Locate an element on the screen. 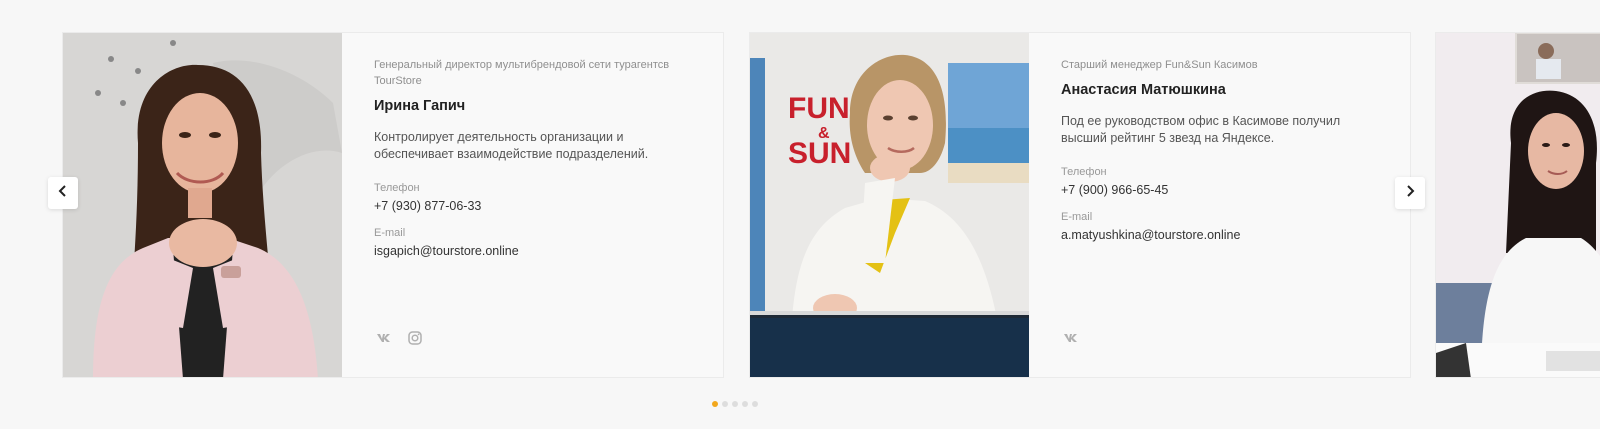 Image resolution: width=1600 pixels, height=429 pixels. team-card is located at coordinates (1517, 205).